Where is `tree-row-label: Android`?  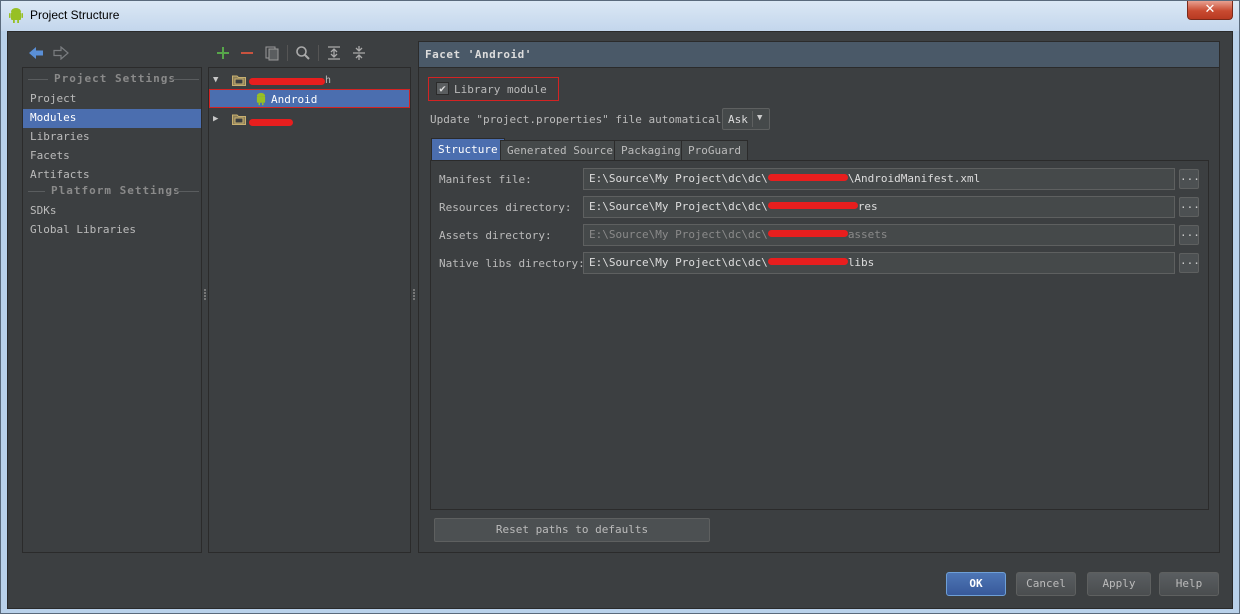 tree-row-label: Android is located at coordinates (294, 99).